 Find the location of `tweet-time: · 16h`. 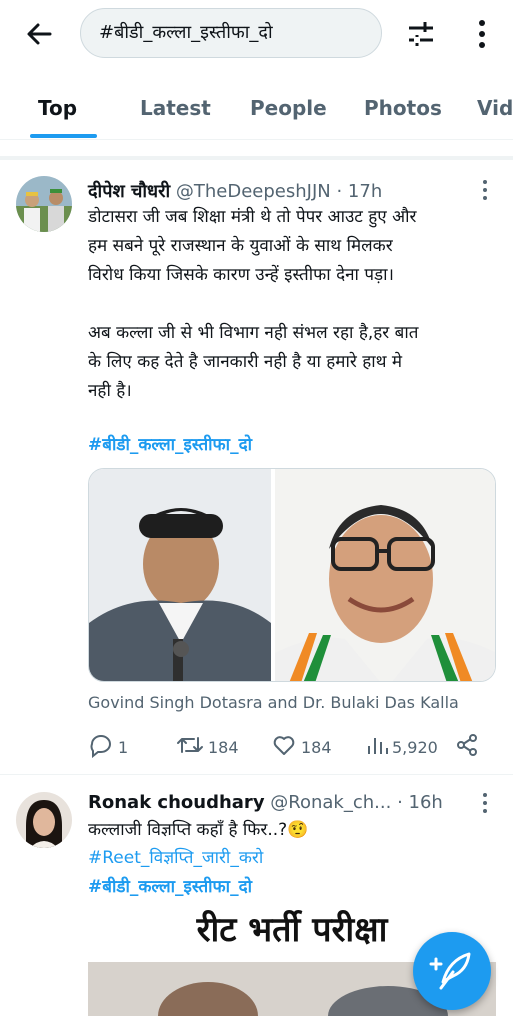

tweet-time: · 16h is located at coordinates (420, 802).